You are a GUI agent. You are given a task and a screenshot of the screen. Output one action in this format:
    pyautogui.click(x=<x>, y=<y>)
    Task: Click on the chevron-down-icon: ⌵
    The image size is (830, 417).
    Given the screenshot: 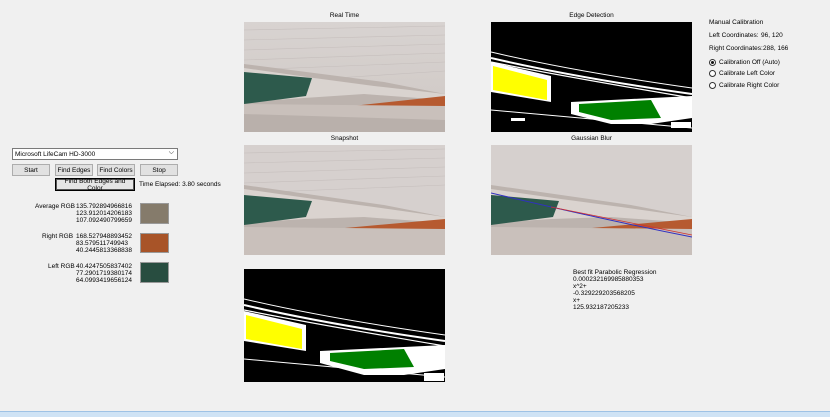 What is the action you would take?
    pyautogui.click(x=171, y=152)
    